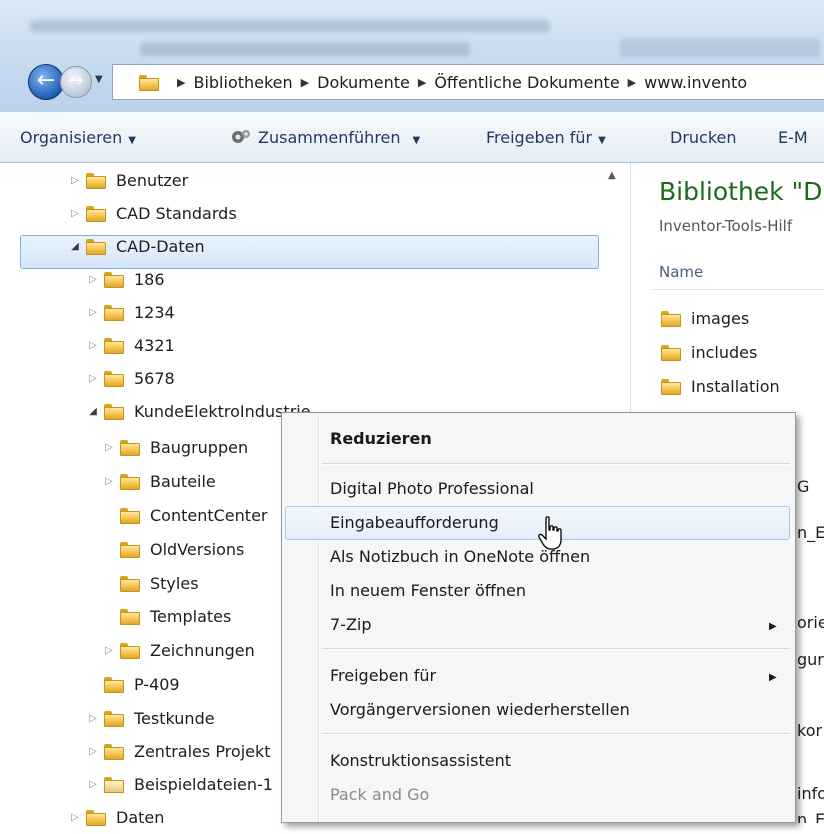 The image size is (824, 834). Describe the element at coordinates (203, 784) in the screenshot. I see `tree-item-label: Beispieldateien-1` at that location.